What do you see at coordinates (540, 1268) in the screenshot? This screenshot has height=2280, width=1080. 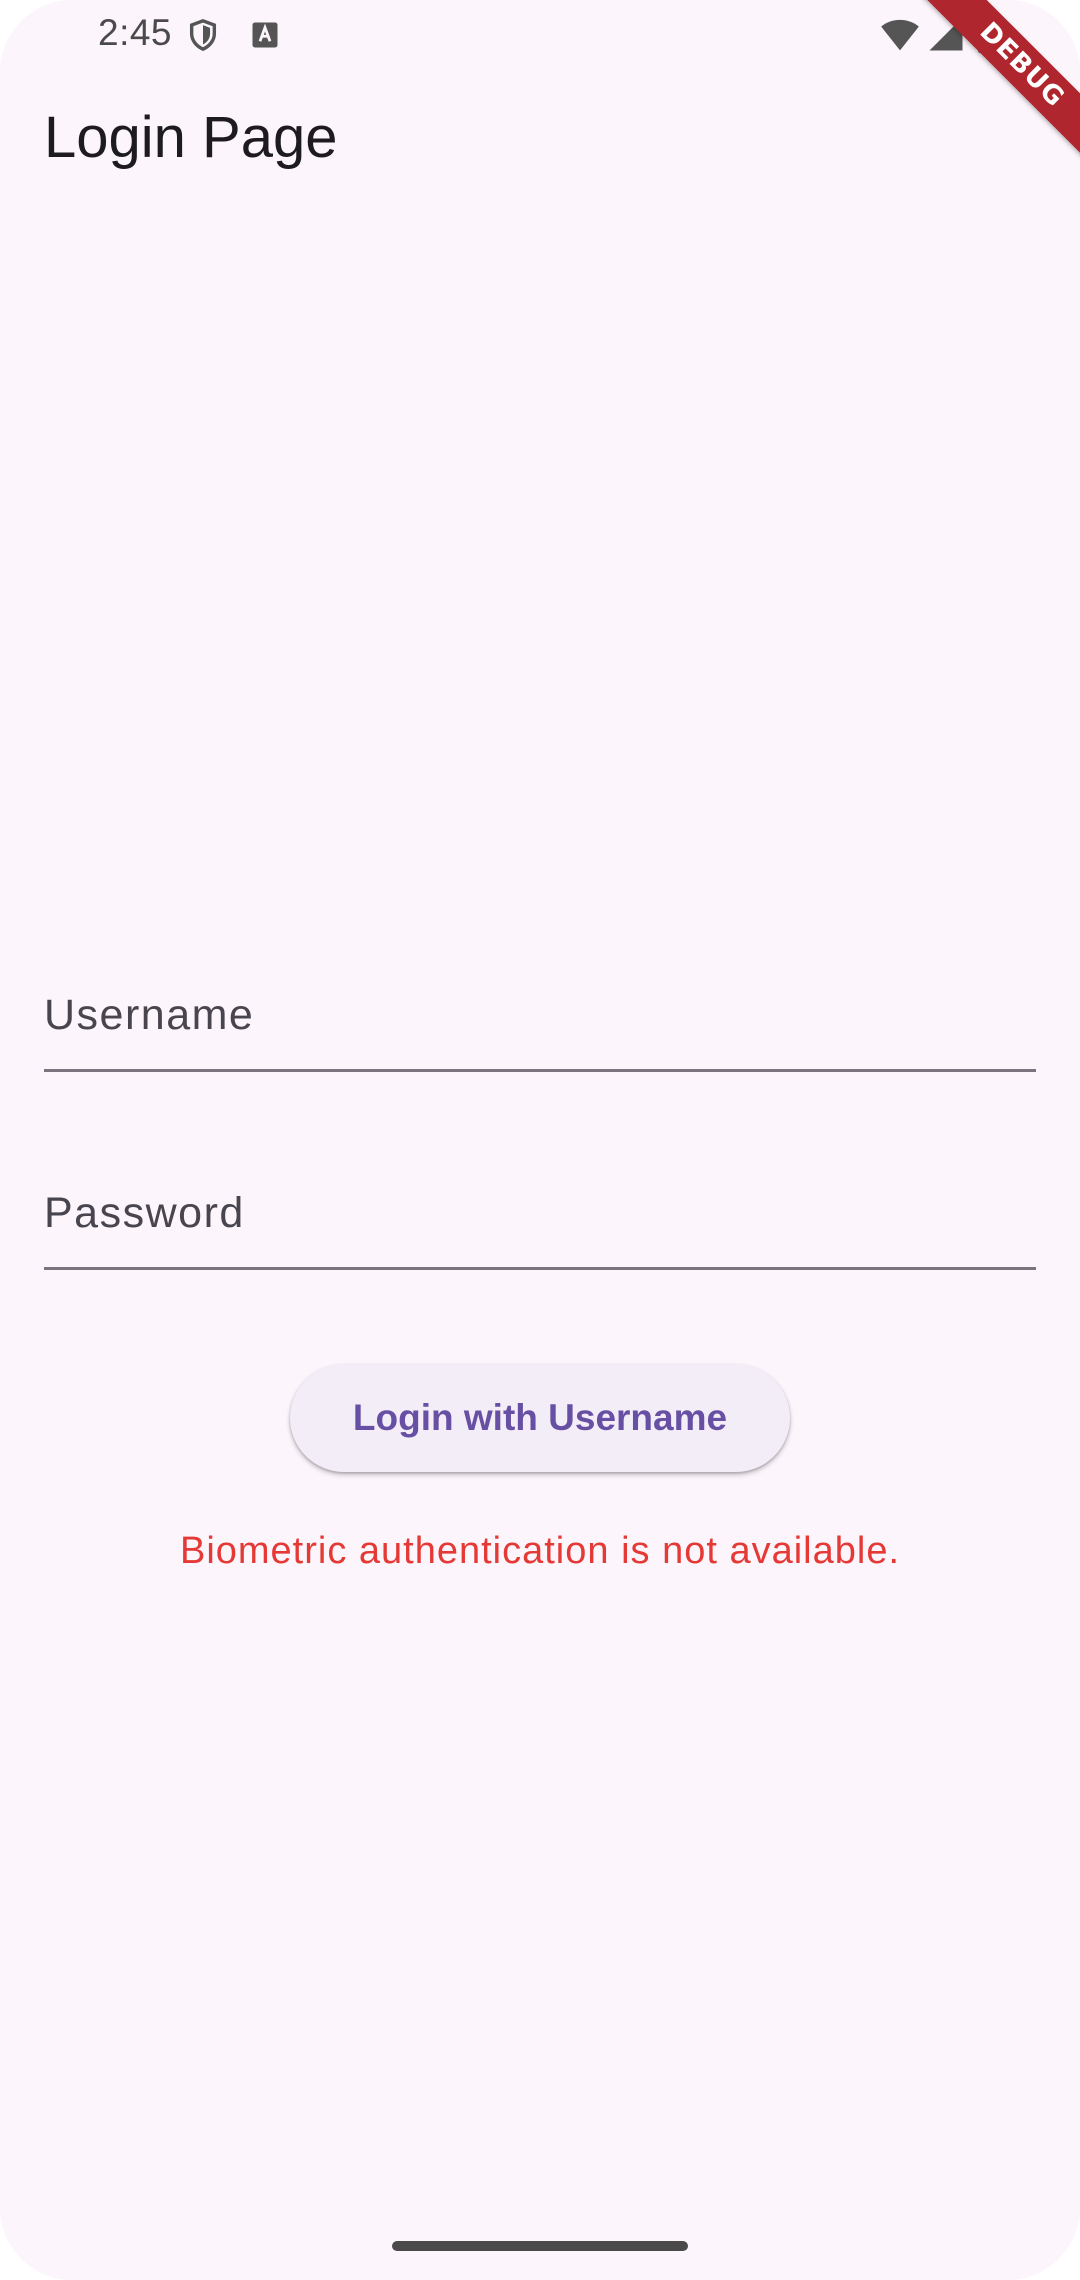 I see `password-underline` at bounding box center [540, 1268].